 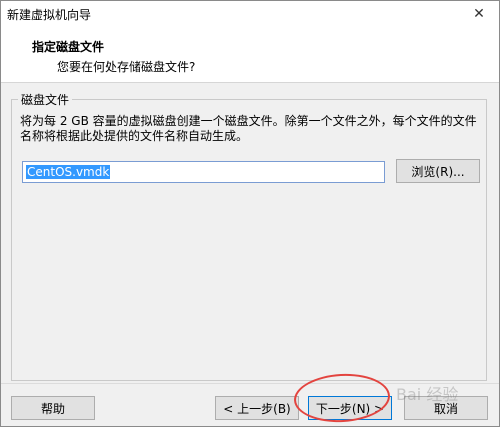 What do you see at coordinates (68, 47) in the screenshot?
I see `page-title: 指定磁盘文件` at bounding box center [68, 47].